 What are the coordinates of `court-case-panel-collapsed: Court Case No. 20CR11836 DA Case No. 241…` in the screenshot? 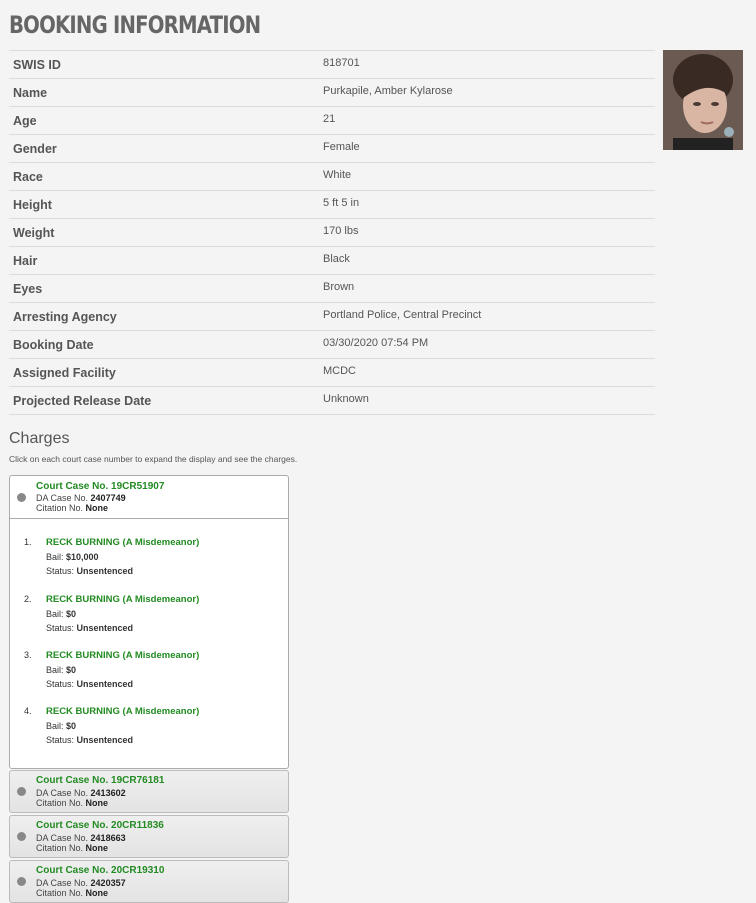 It's located at (149, 836).